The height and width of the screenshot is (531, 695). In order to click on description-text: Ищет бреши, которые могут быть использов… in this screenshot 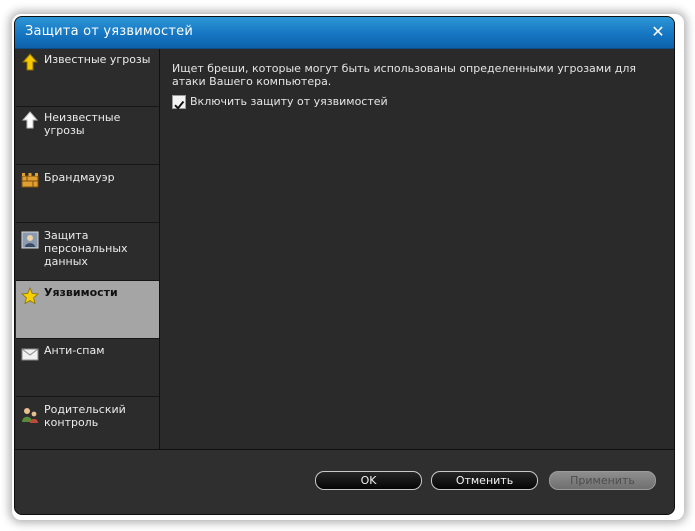, I will do `click(404, 75)`.